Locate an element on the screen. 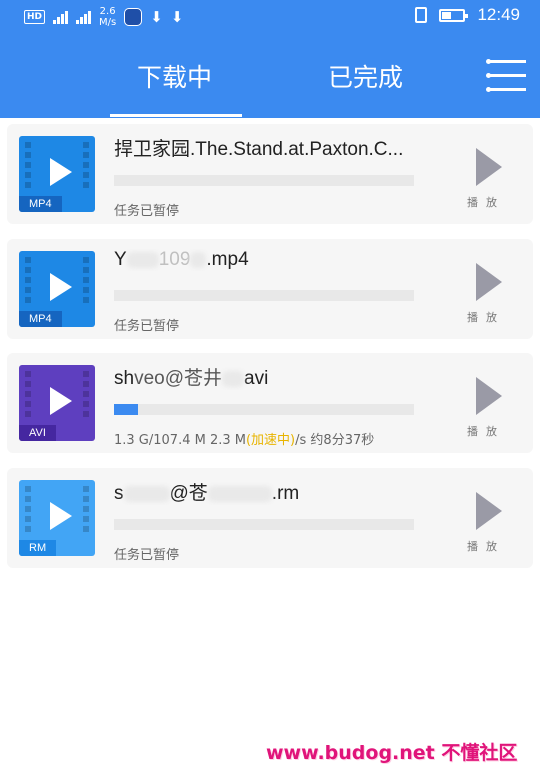 The height and width of the screenshot is (774, 540). watermark: www.budog.net 不懂社区 is located at coordinates (392, 753).